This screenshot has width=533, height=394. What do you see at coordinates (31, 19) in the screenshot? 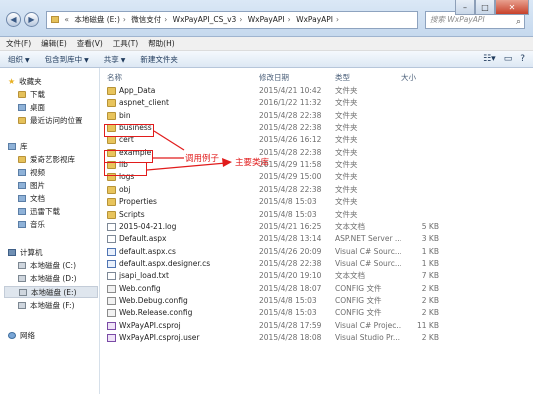
I see `forward-button: ▶` at bounding box center [31, 19].